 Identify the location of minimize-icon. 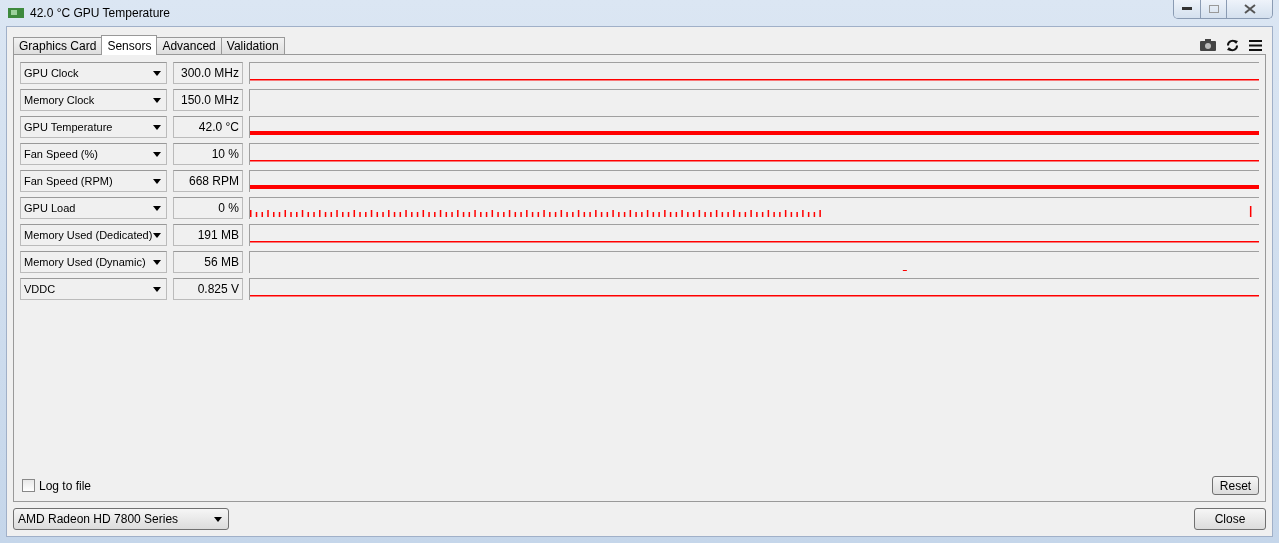
(1187, 9).